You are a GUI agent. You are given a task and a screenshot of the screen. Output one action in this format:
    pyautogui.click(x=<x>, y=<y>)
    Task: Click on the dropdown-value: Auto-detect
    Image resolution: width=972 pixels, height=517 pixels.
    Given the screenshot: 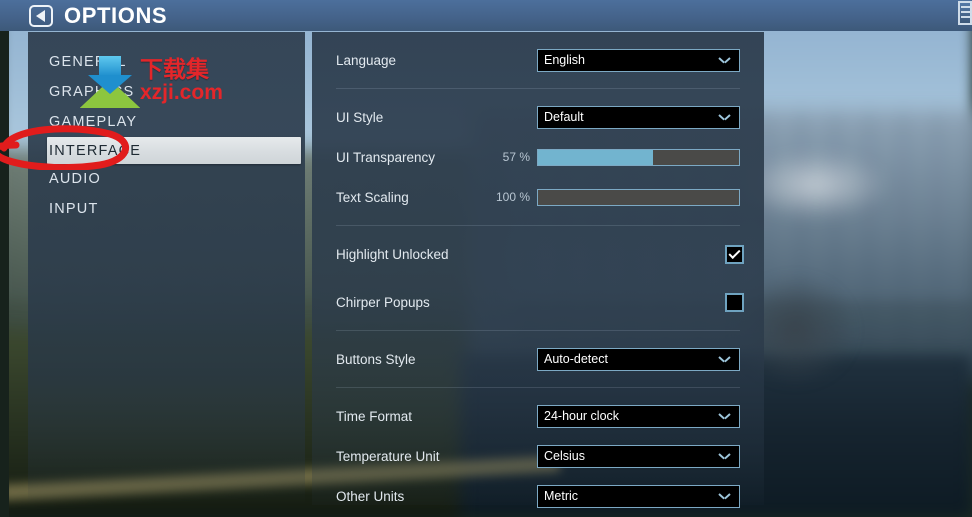 What is the action you would take?
    pyautogui.click(x=576, y=359)
    